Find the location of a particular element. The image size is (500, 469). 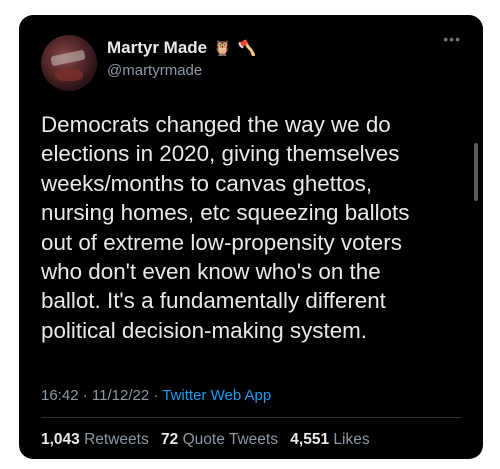

likes-stat: 4,551 Likes is located at coordinates (329, 439).